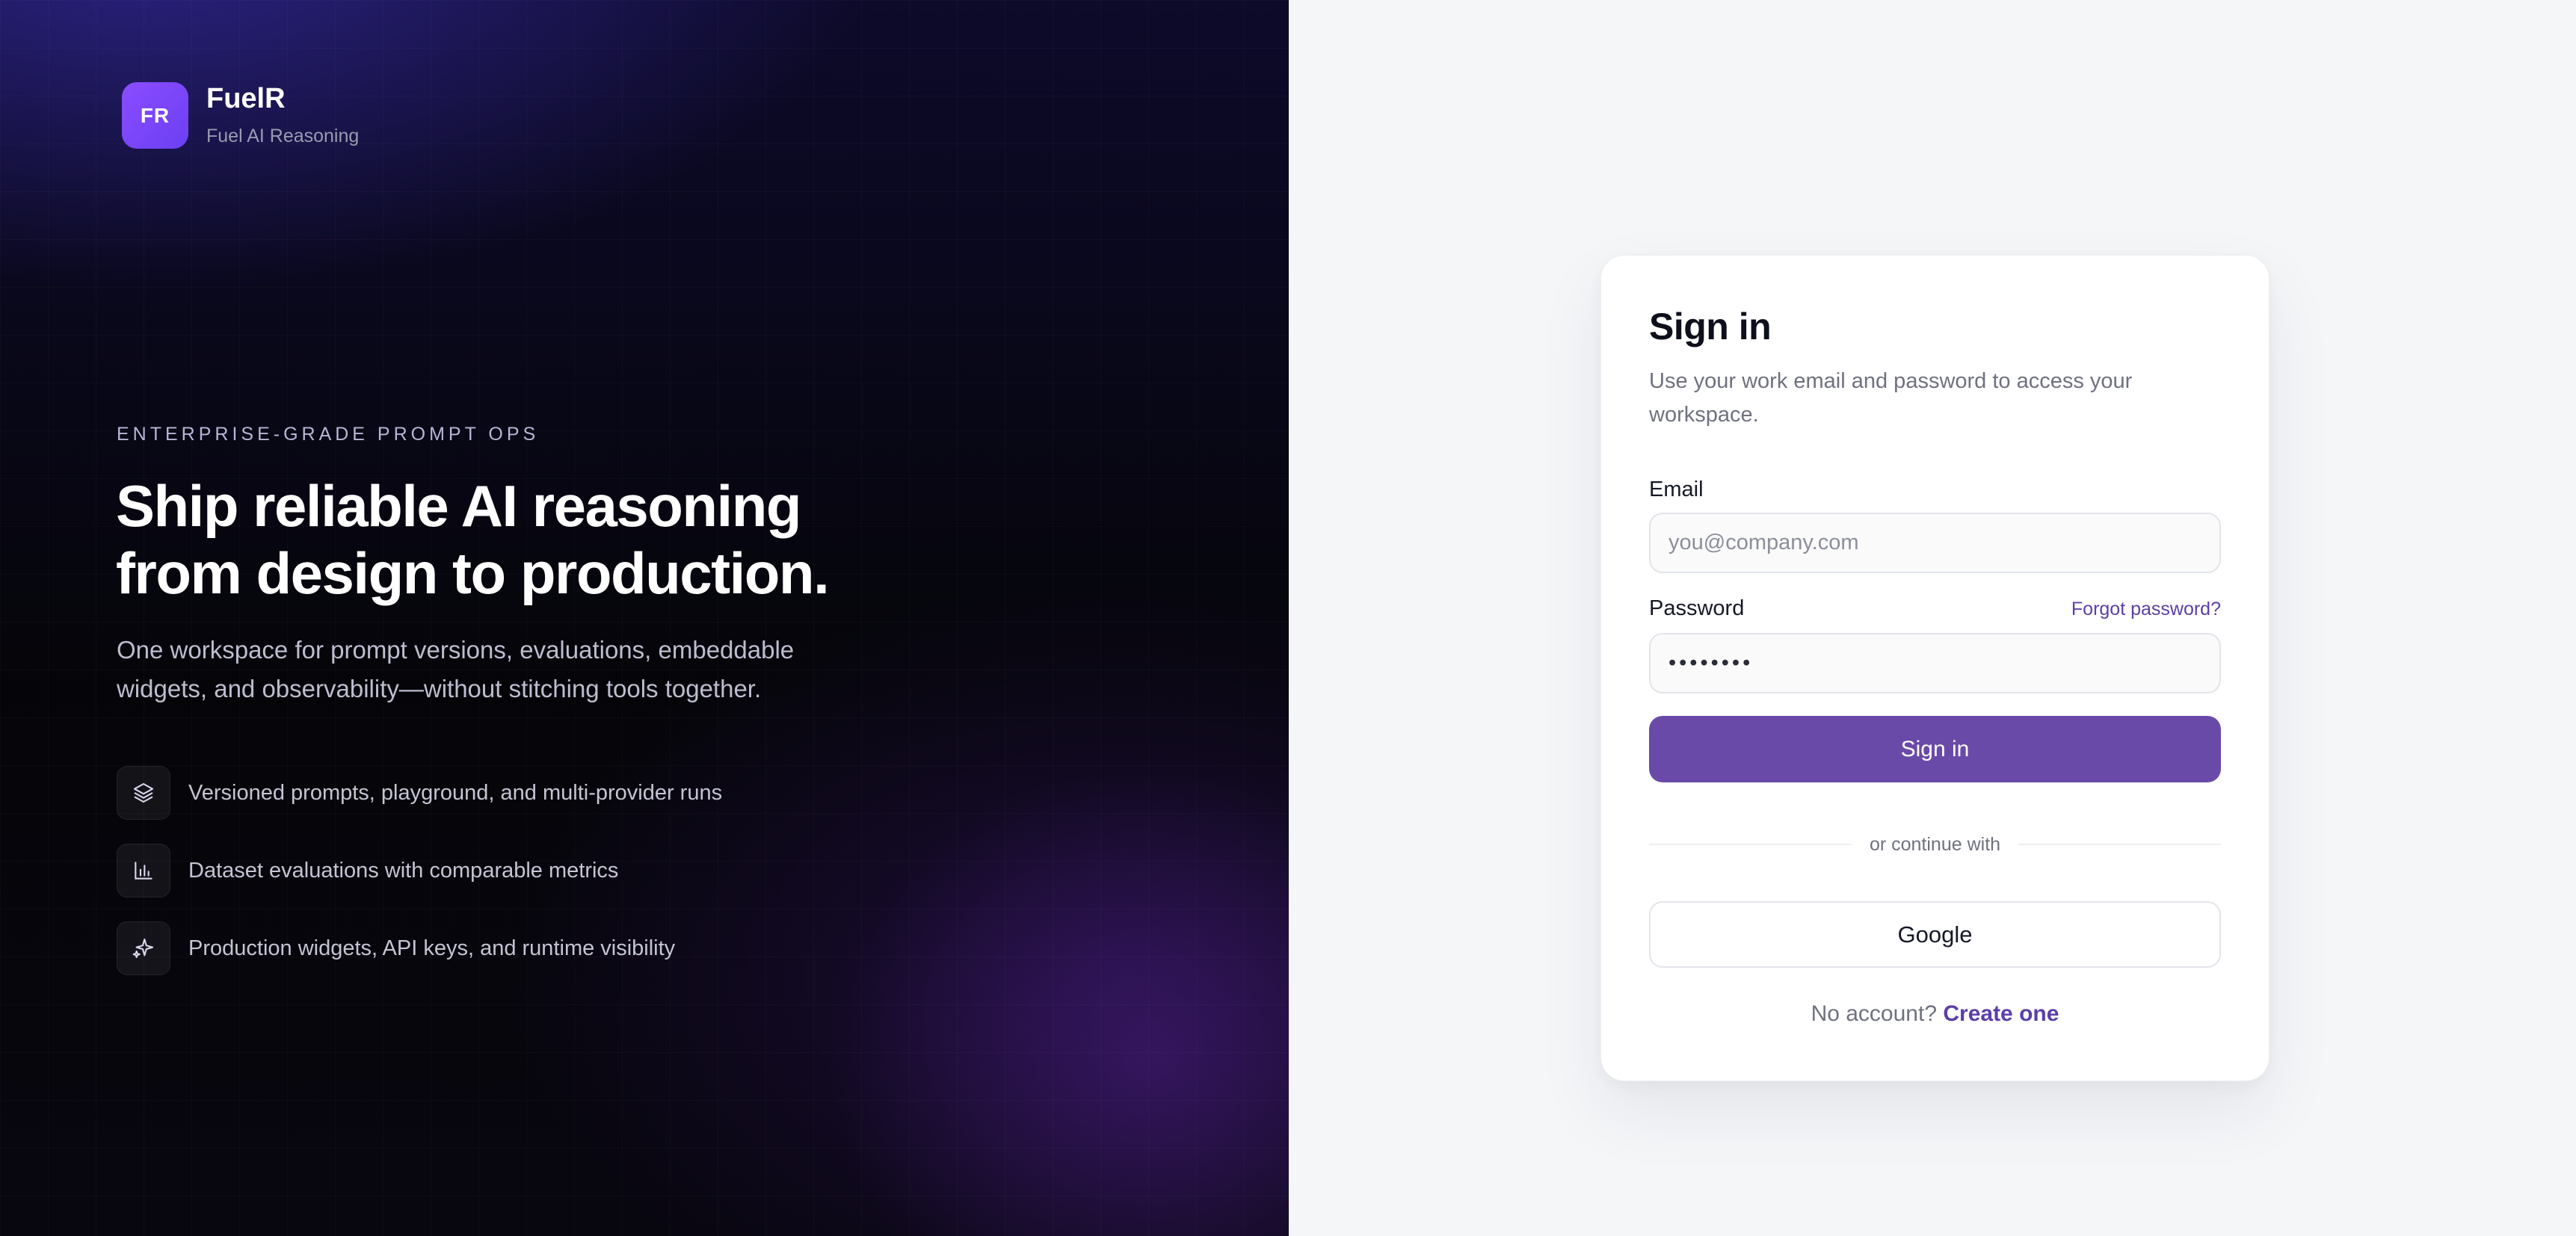  I want to click on no-account-text: No account?, so click(1874, 1013).